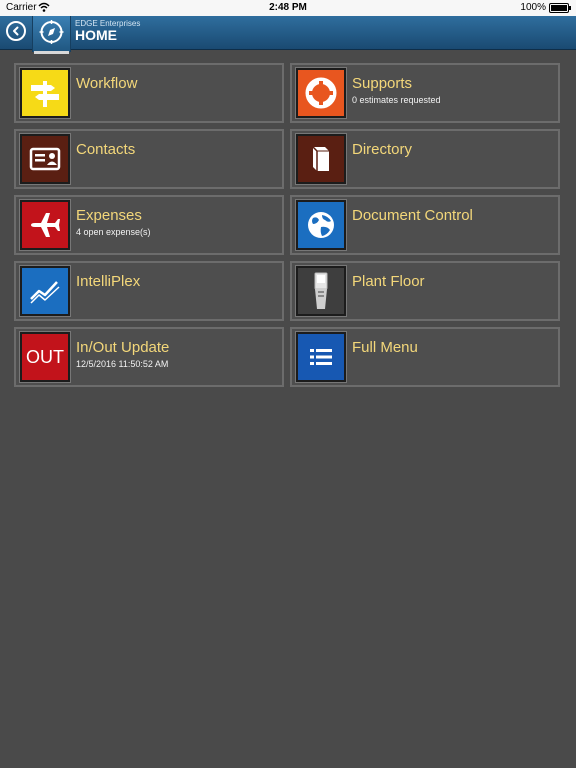 The image size is (576, 768). Describe the element at coordinates (149, 159) in the screenshot. I see `tile-contacts: Contacts` at that location.